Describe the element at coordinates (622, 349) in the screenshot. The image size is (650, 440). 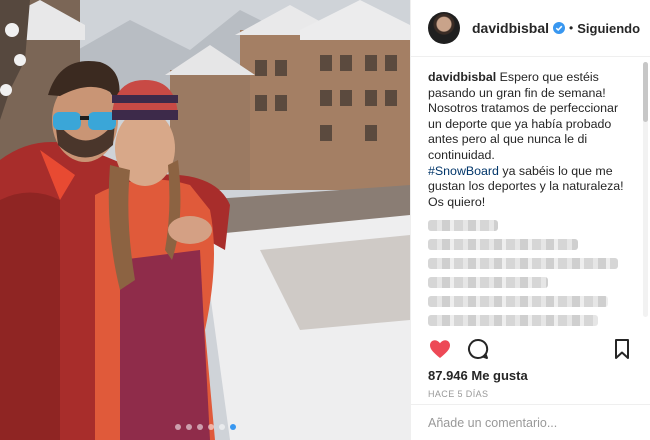
I see `bookmark-icon` at that location.